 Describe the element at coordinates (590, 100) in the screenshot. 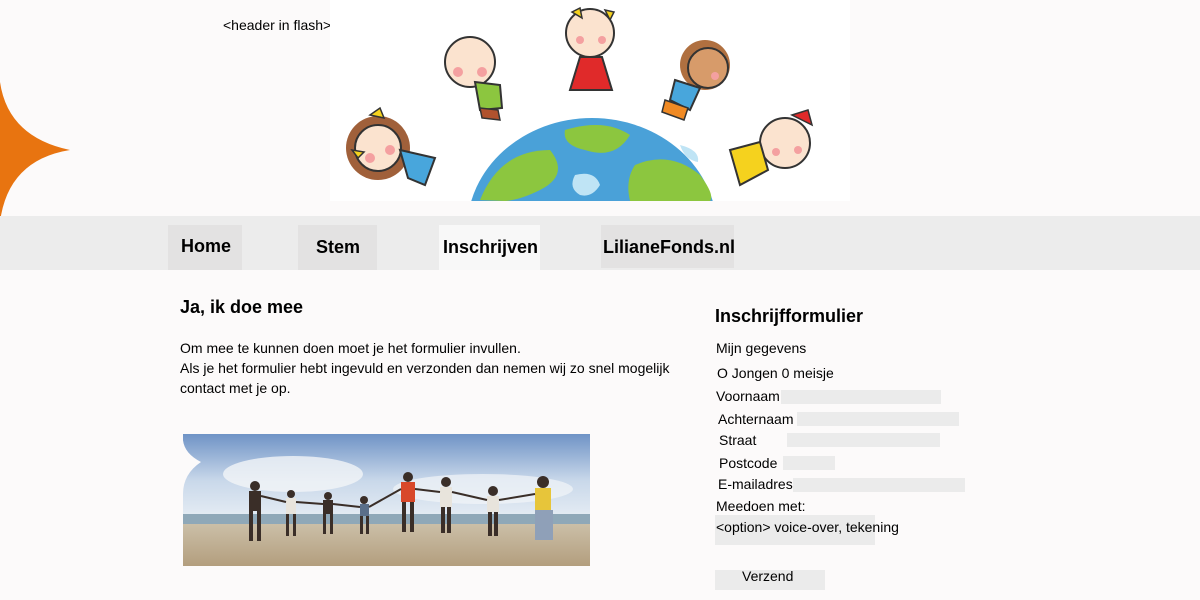

I see `header-banner-illustration` at that location.